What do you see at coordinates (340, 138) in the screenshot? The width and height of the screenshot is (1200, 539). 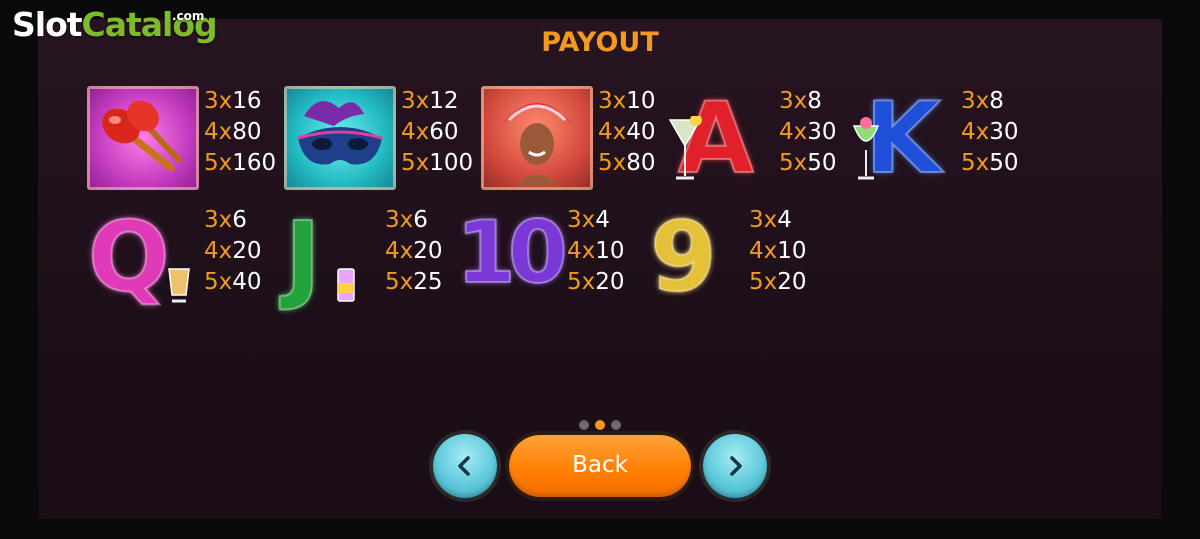 I see `carnival-mask-icon` at bounding box center [340, 138].